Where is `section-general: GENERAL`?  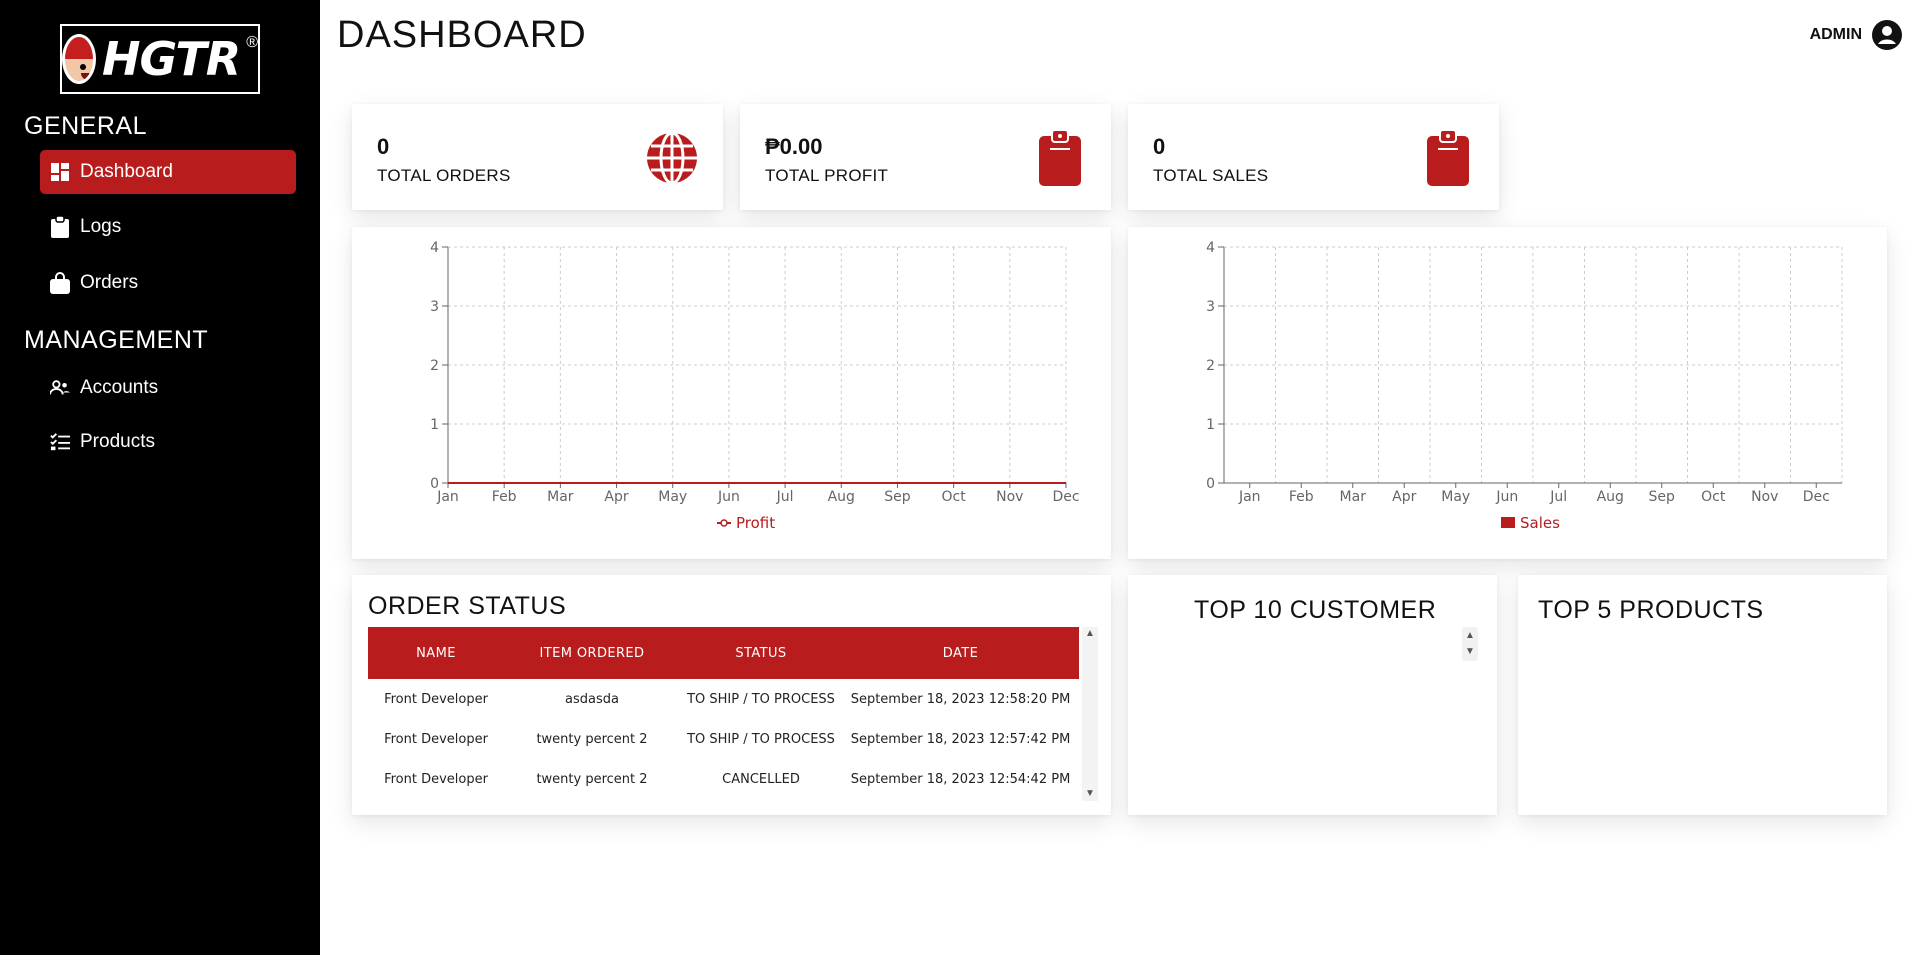 section-general: GENERAL is located at coordinates (85, 126).